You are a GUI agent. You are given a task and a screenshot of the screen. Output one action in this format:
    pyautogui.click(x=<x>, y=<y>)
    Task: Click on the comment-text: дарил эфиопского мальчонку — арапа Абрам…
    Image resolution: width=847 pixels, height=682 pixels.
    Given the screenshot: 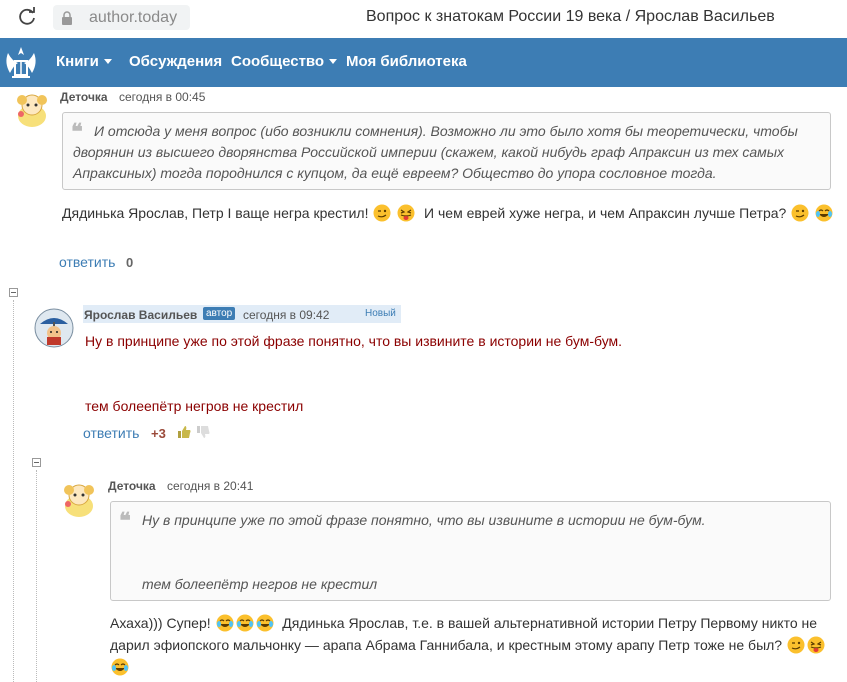 What is the action you would take?
    pyautogui.click(x=468, y=645)
    